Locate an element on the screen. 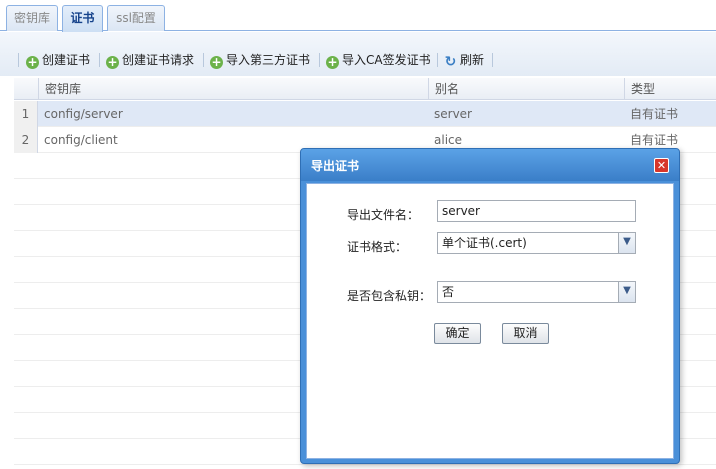 The image size is (716, 469). format-label: 证书格式： is located at coordinates (377, 247).